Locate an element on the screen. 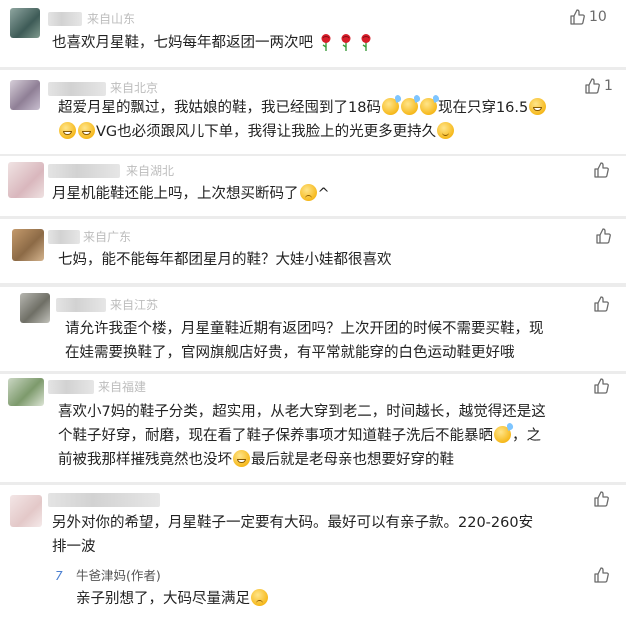 The image size is (626, 621). comment-text: 也喜欢月星鞋，七妈每年都返团一两次吧 is located at coordinates (212, 43).